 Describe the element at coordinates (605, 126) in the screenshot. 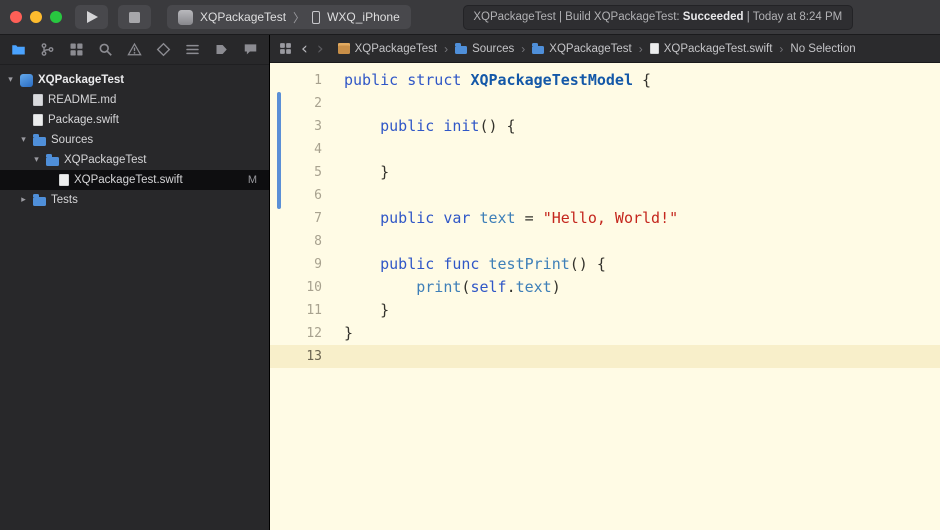

I see `code-line: 3 public init() {` at that location.